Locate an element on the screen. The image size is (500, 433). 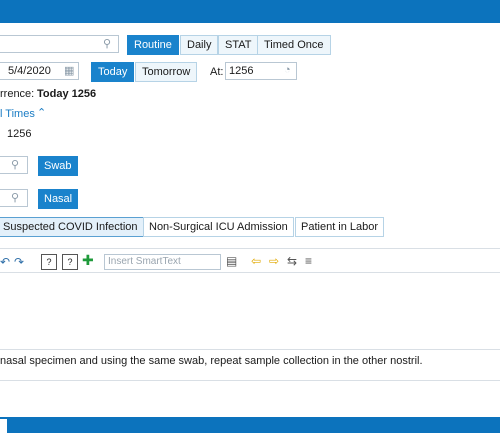
link-icon: ⇆ is located at coordinates (292, 261).